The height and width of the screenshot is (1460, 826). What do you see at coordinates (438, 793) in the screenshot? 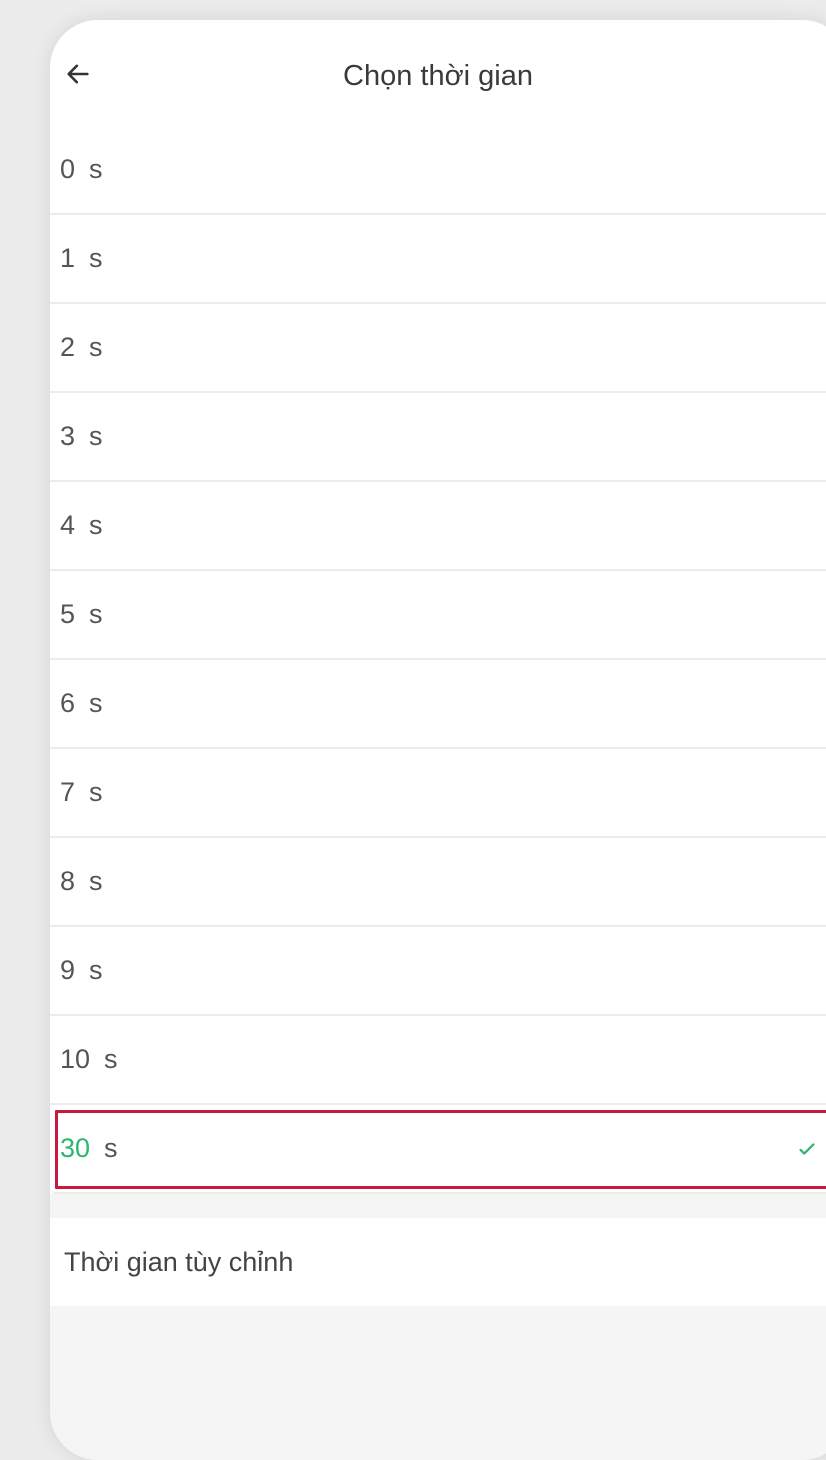
I see `time-option-item: 7s` at bounding box center [438, 793].